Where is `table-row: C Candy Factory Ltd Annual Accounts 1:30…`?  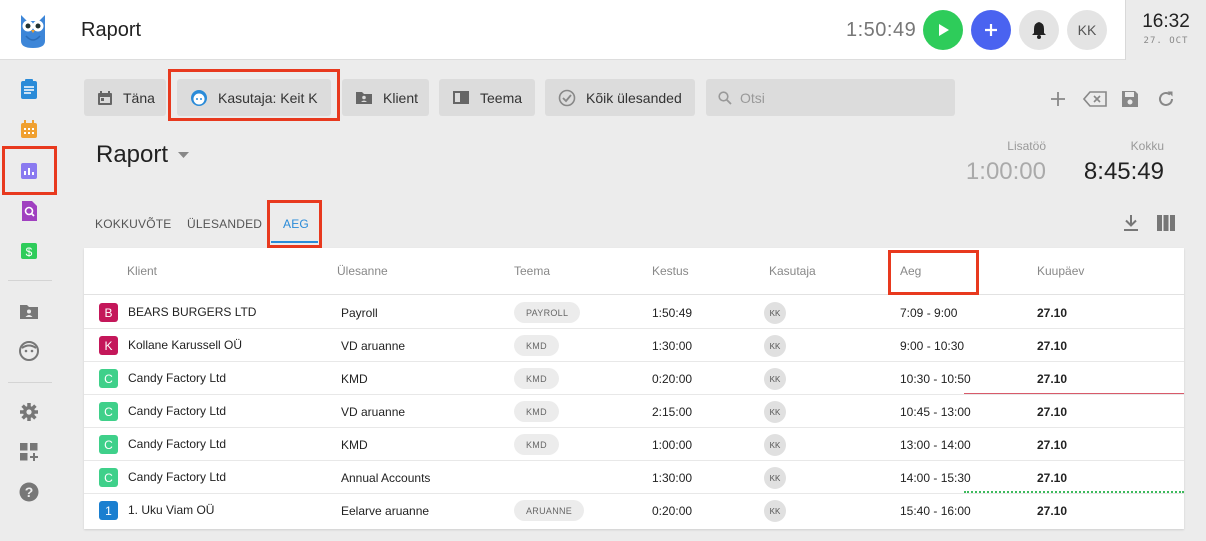
table-row: C Candy Factory Ltd Annual Accounts 1:30… is located at coordinates (634, 477).